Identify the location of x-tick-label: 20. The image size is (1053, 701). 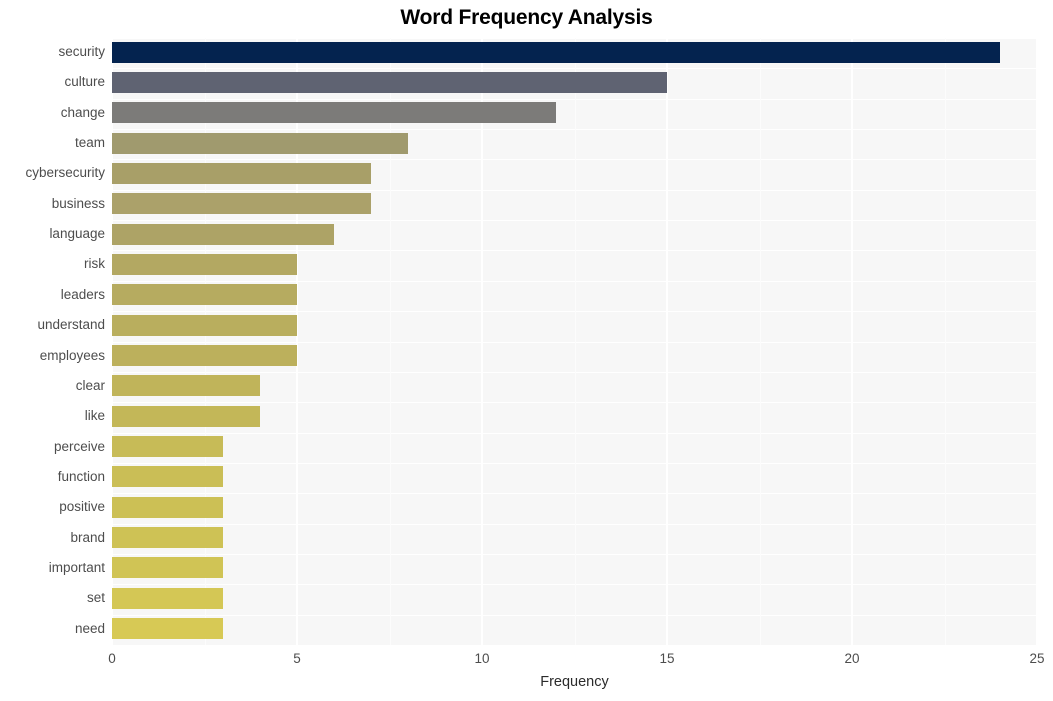
(852, 658).